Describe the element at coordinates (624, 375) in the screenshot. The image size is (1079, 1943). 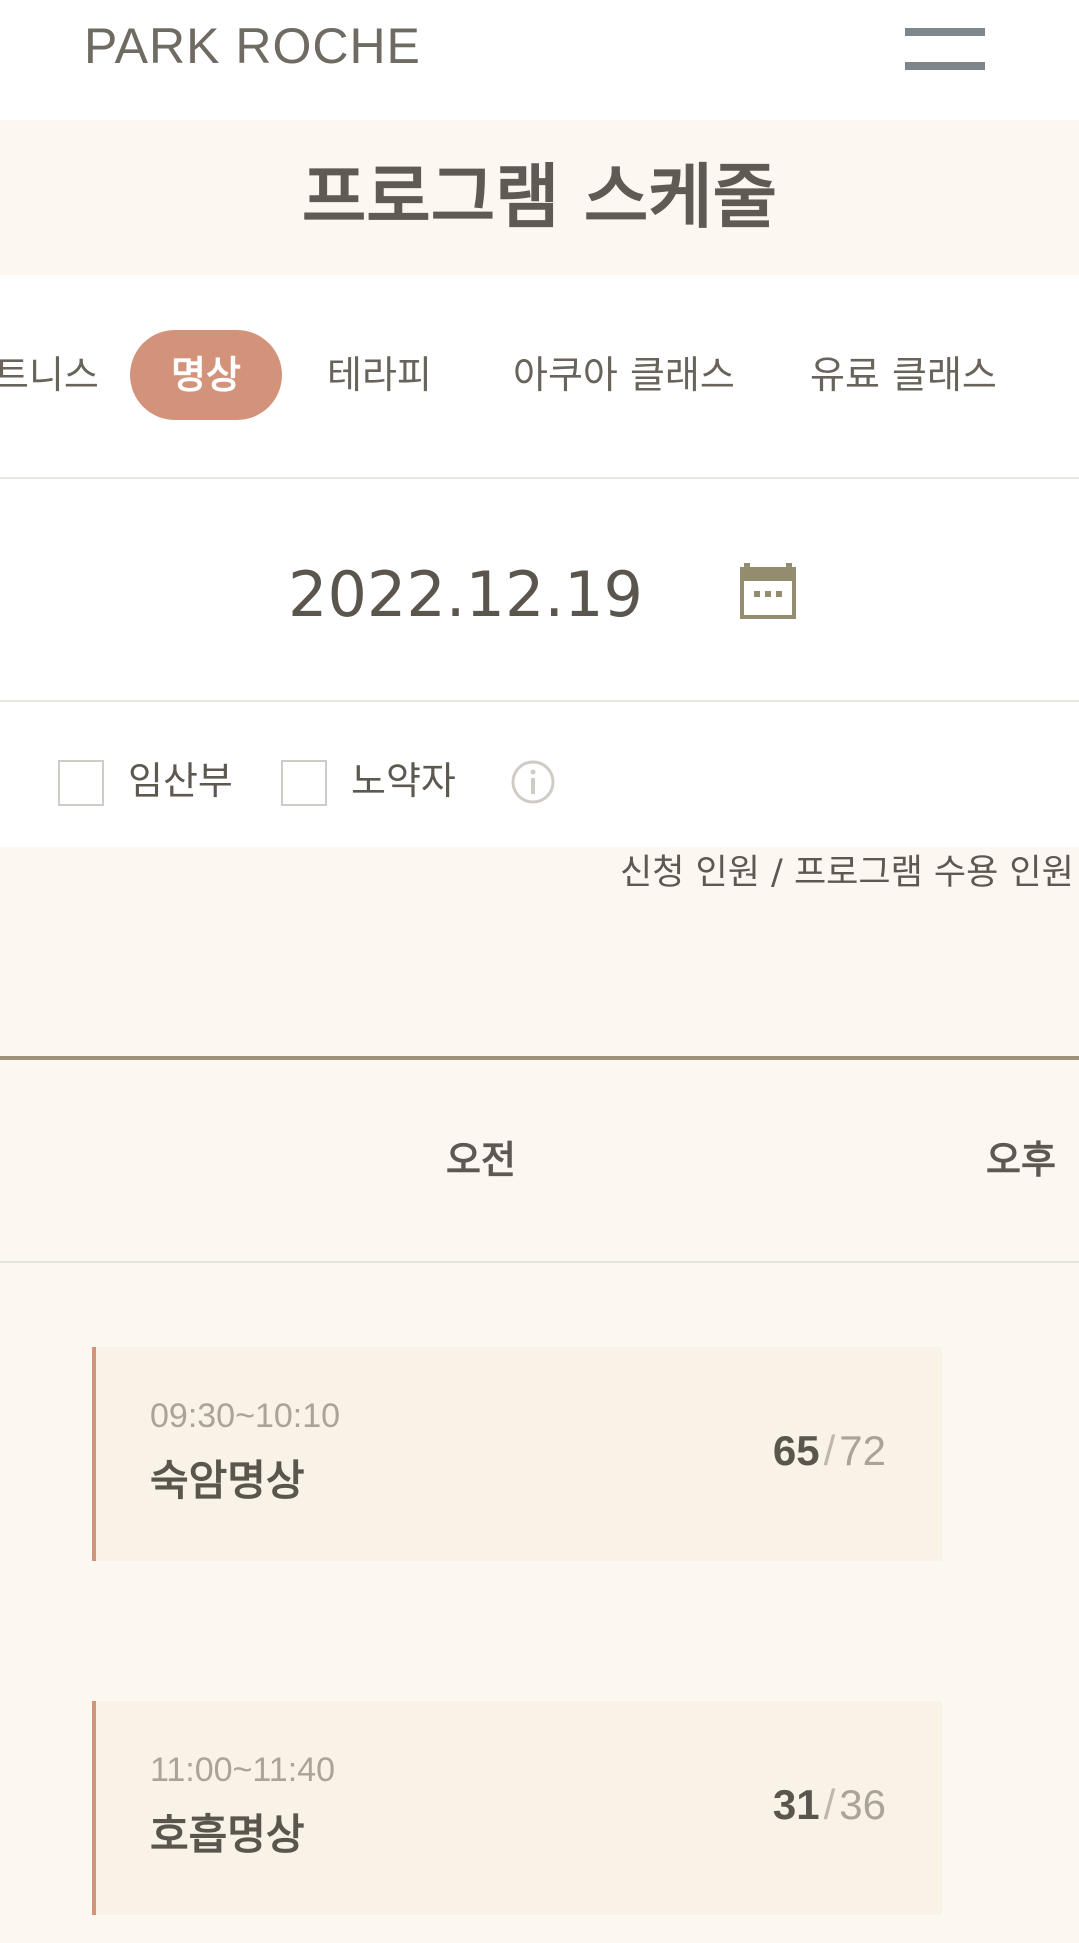
I see `tab-aqua-class: 아쿠아 클래스` at that location.